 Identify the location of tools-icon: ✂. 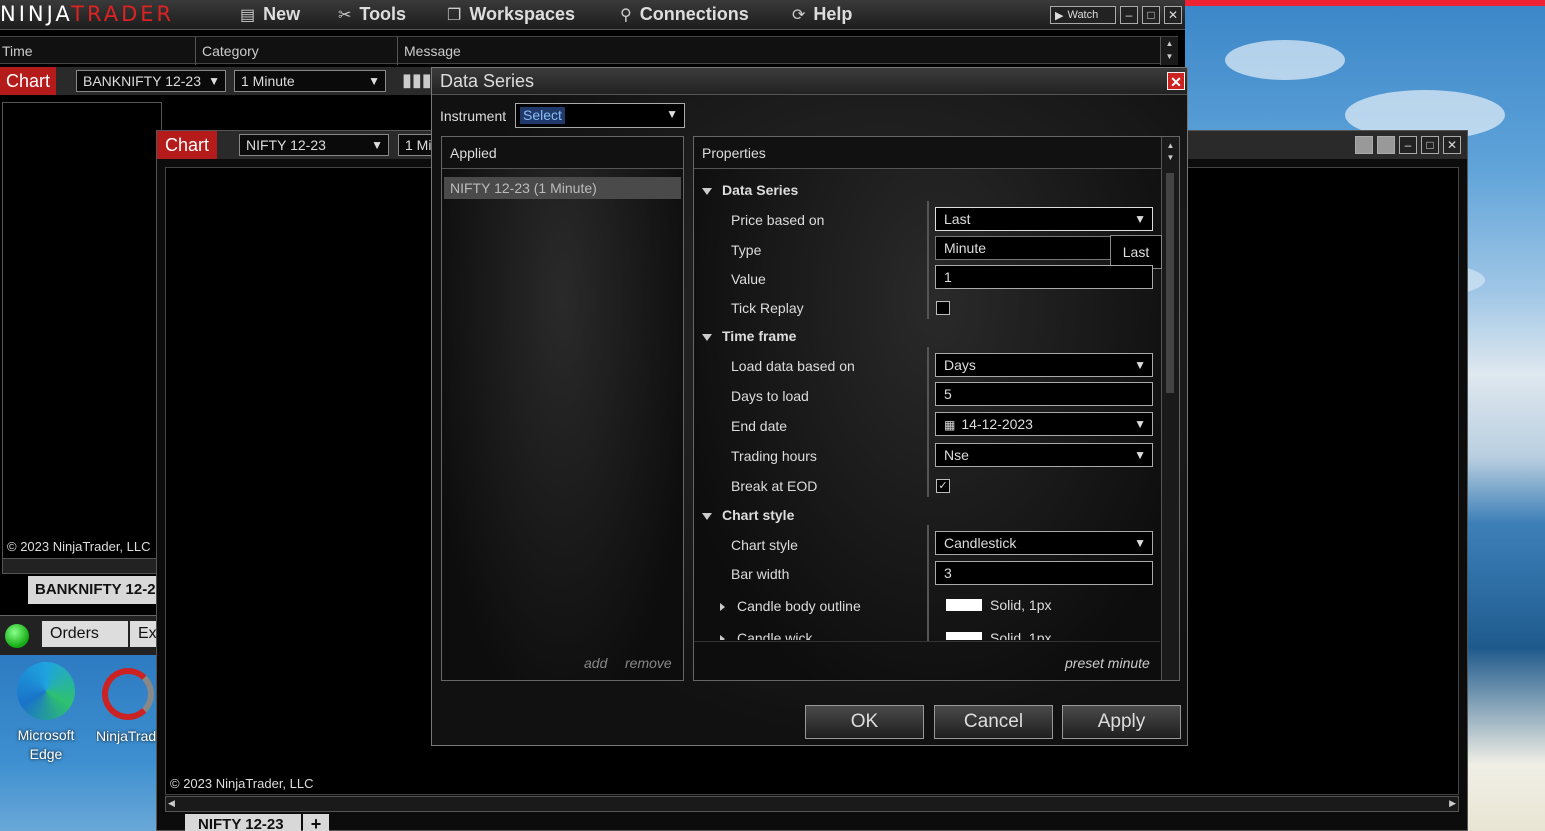
(345, 15).